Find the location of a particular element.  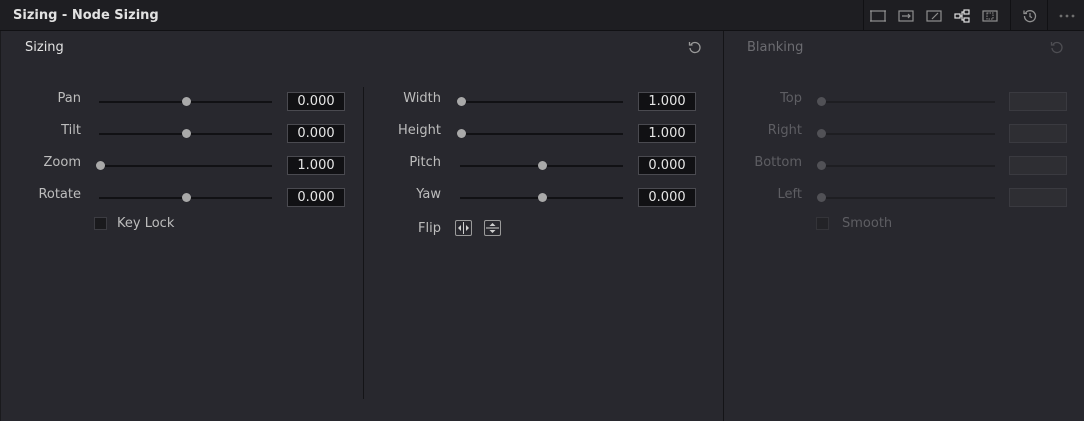

key-lock-checkbox is located at coordinates (100, 223).